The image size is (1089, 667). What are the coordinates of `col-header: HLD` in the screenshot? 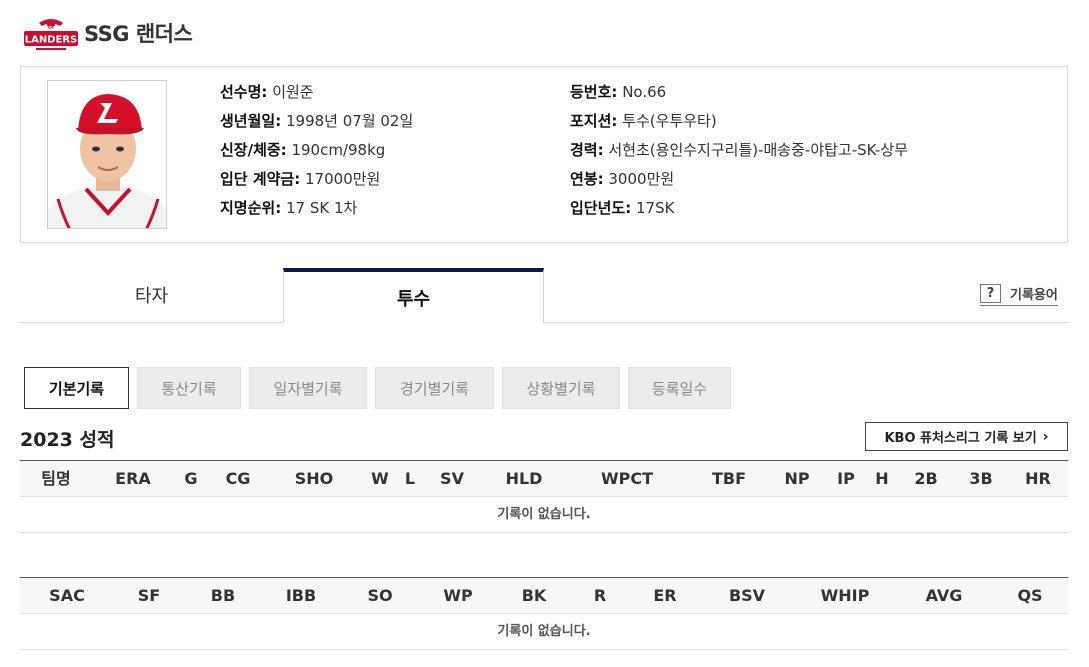 It's located at (524, 478).